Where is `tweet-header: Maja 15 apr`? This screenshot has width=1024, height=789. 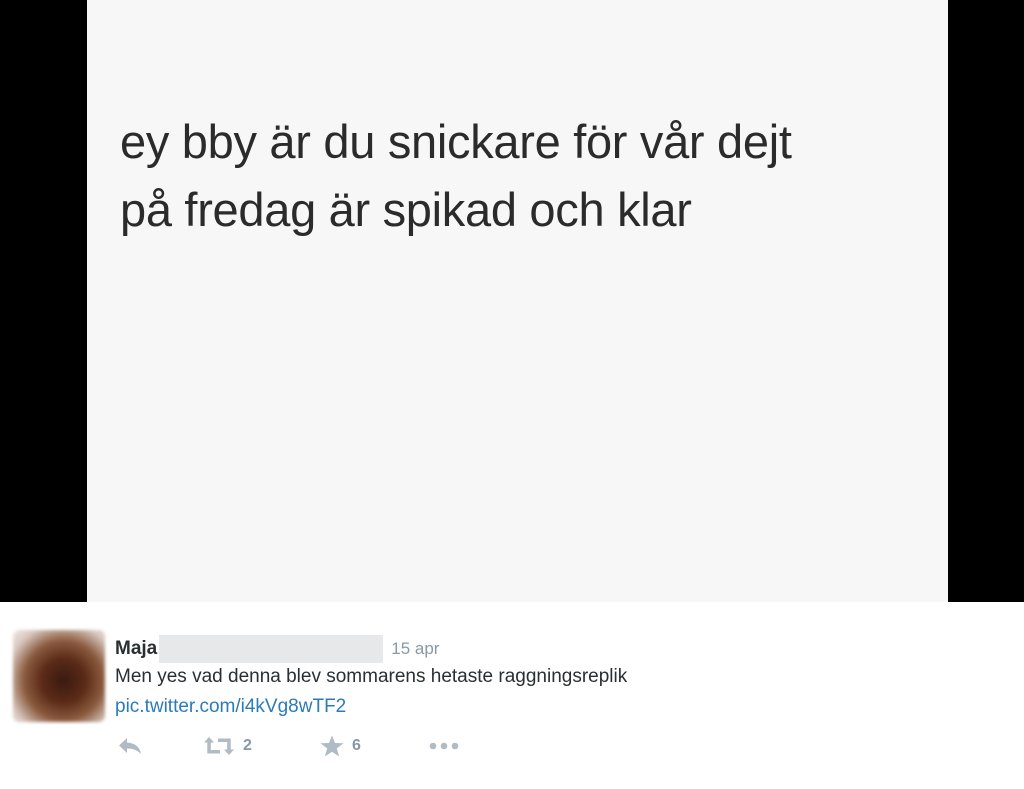
tweet-header: Maja 15 apr is located at coordinates (277, 649).